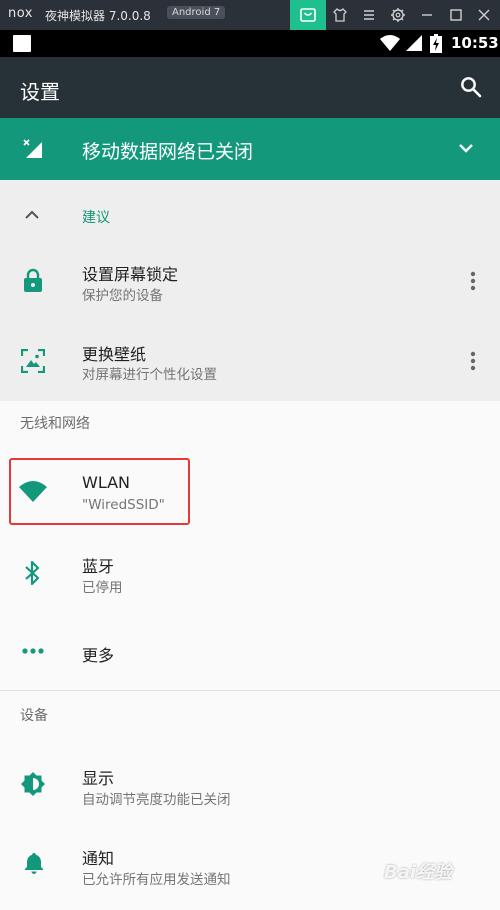 The image size is (500, 910). What do you see at coordinates (33, 280) in the screenshot?
I see `lock-icon` at bounding box center [33, 280].